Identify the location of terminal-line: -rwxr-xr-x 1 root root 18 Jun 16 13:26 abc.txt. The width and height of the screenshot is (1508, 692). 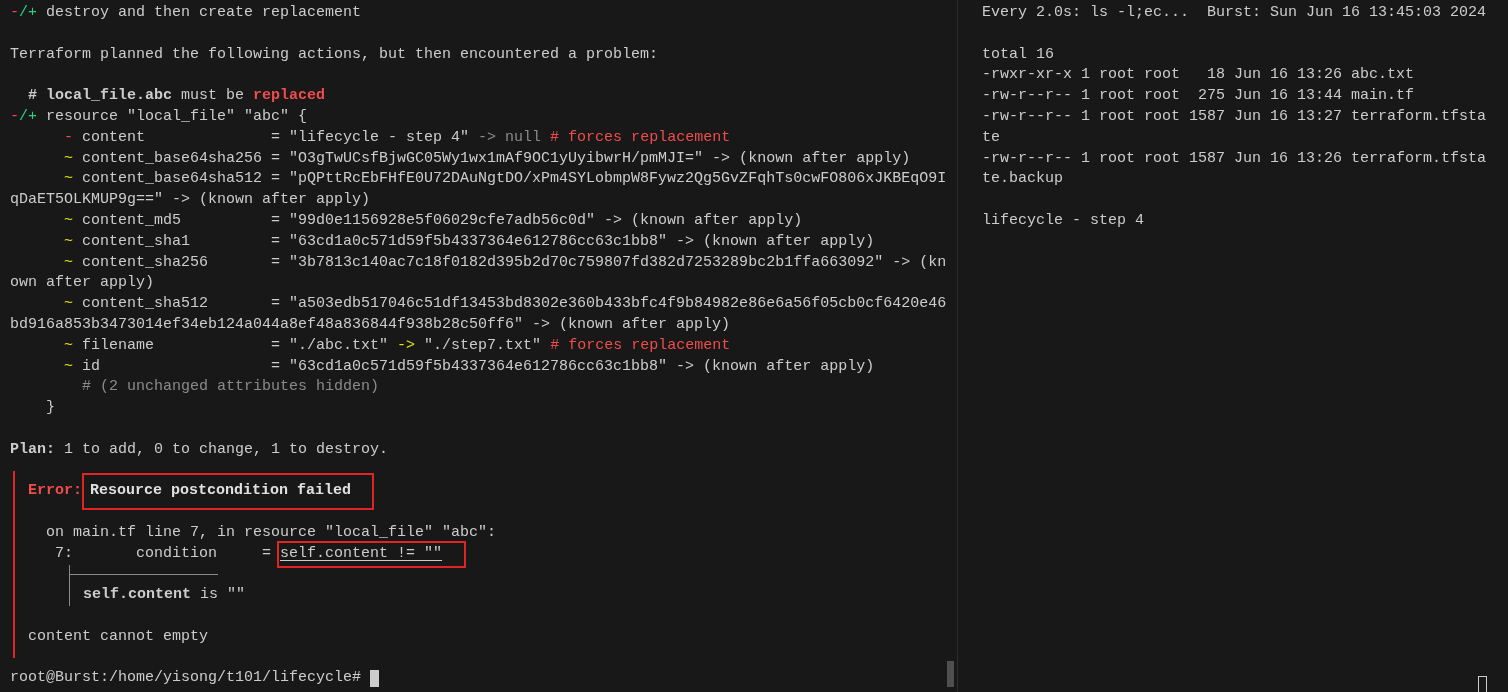
(1199, 75).